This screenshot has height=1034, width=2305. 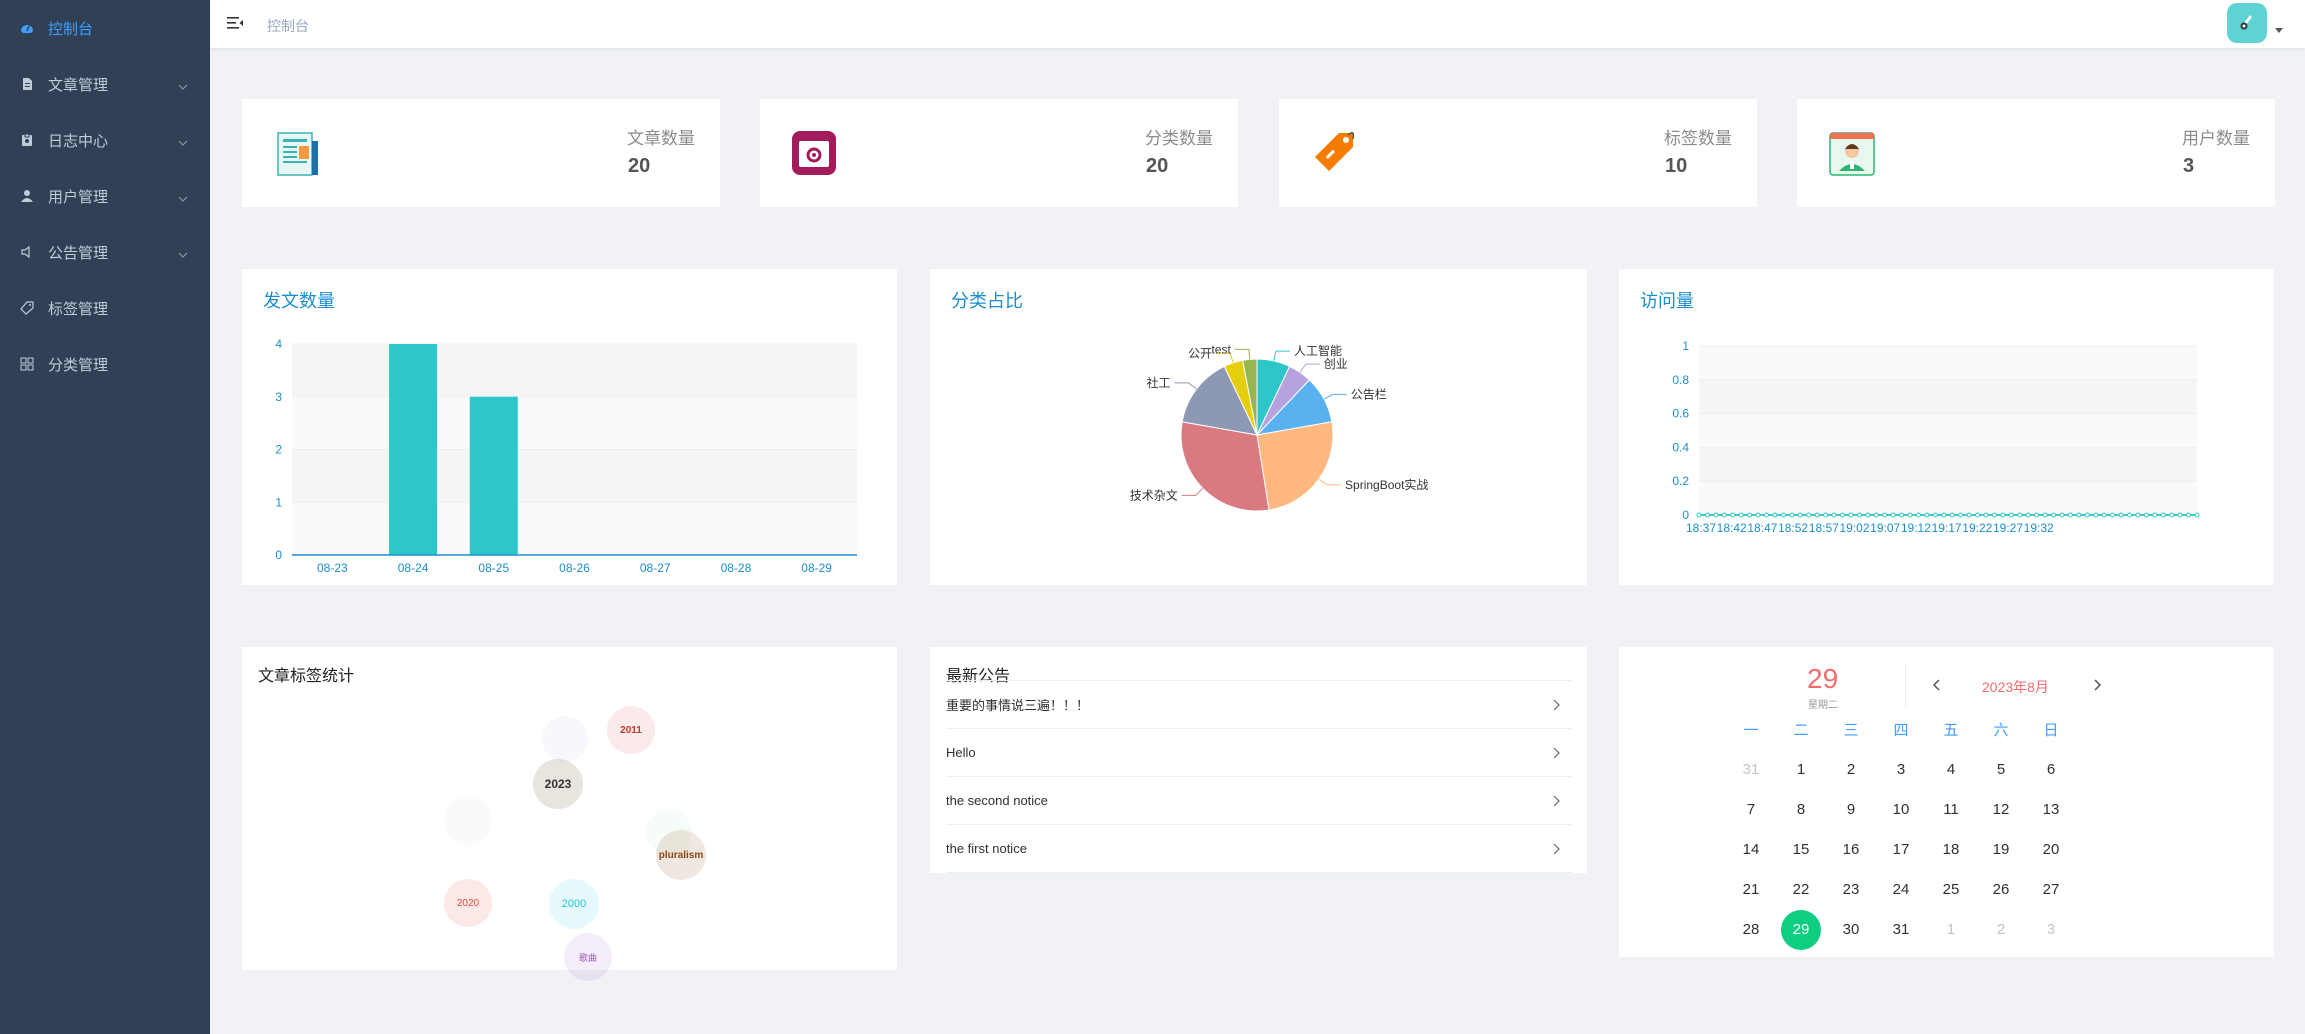 I want to click on calendar-day: 15, so click(x=1801, y=850).